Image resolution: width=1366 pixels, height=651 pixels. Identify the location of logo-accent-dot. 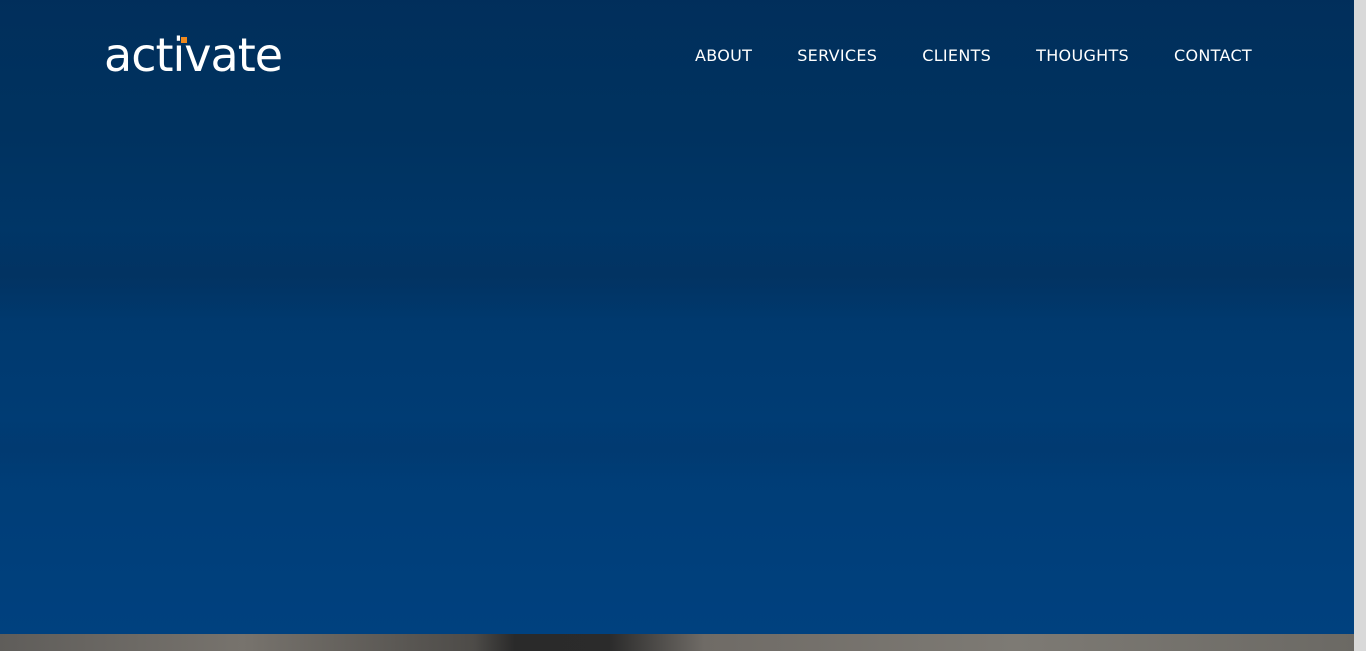
(184, 40).